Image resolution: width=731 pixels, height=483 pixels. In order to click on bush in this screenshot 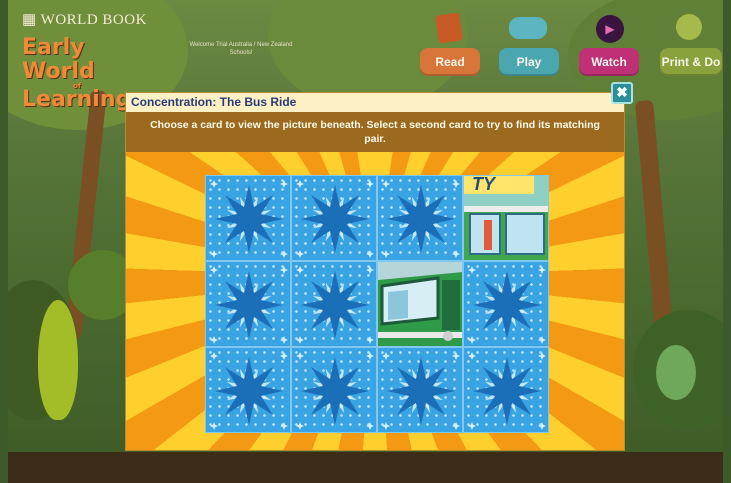, I will do `click(58, 360)`.